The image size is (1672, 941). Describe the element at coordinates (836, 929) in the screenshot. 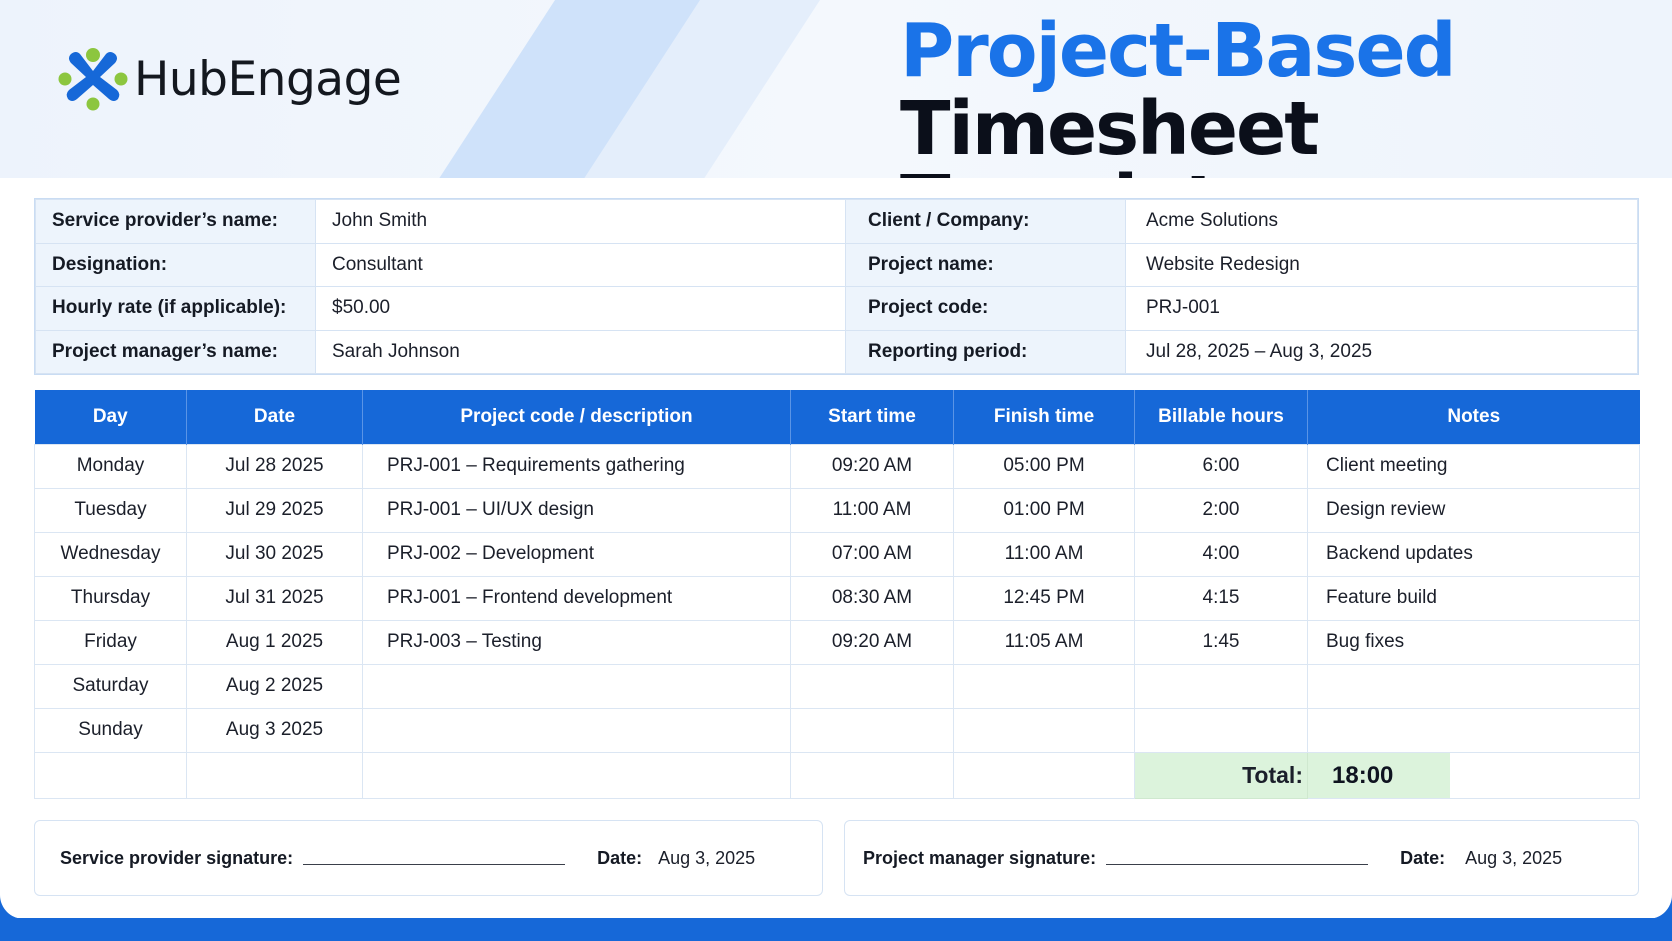

I see `footer-band` at that location.